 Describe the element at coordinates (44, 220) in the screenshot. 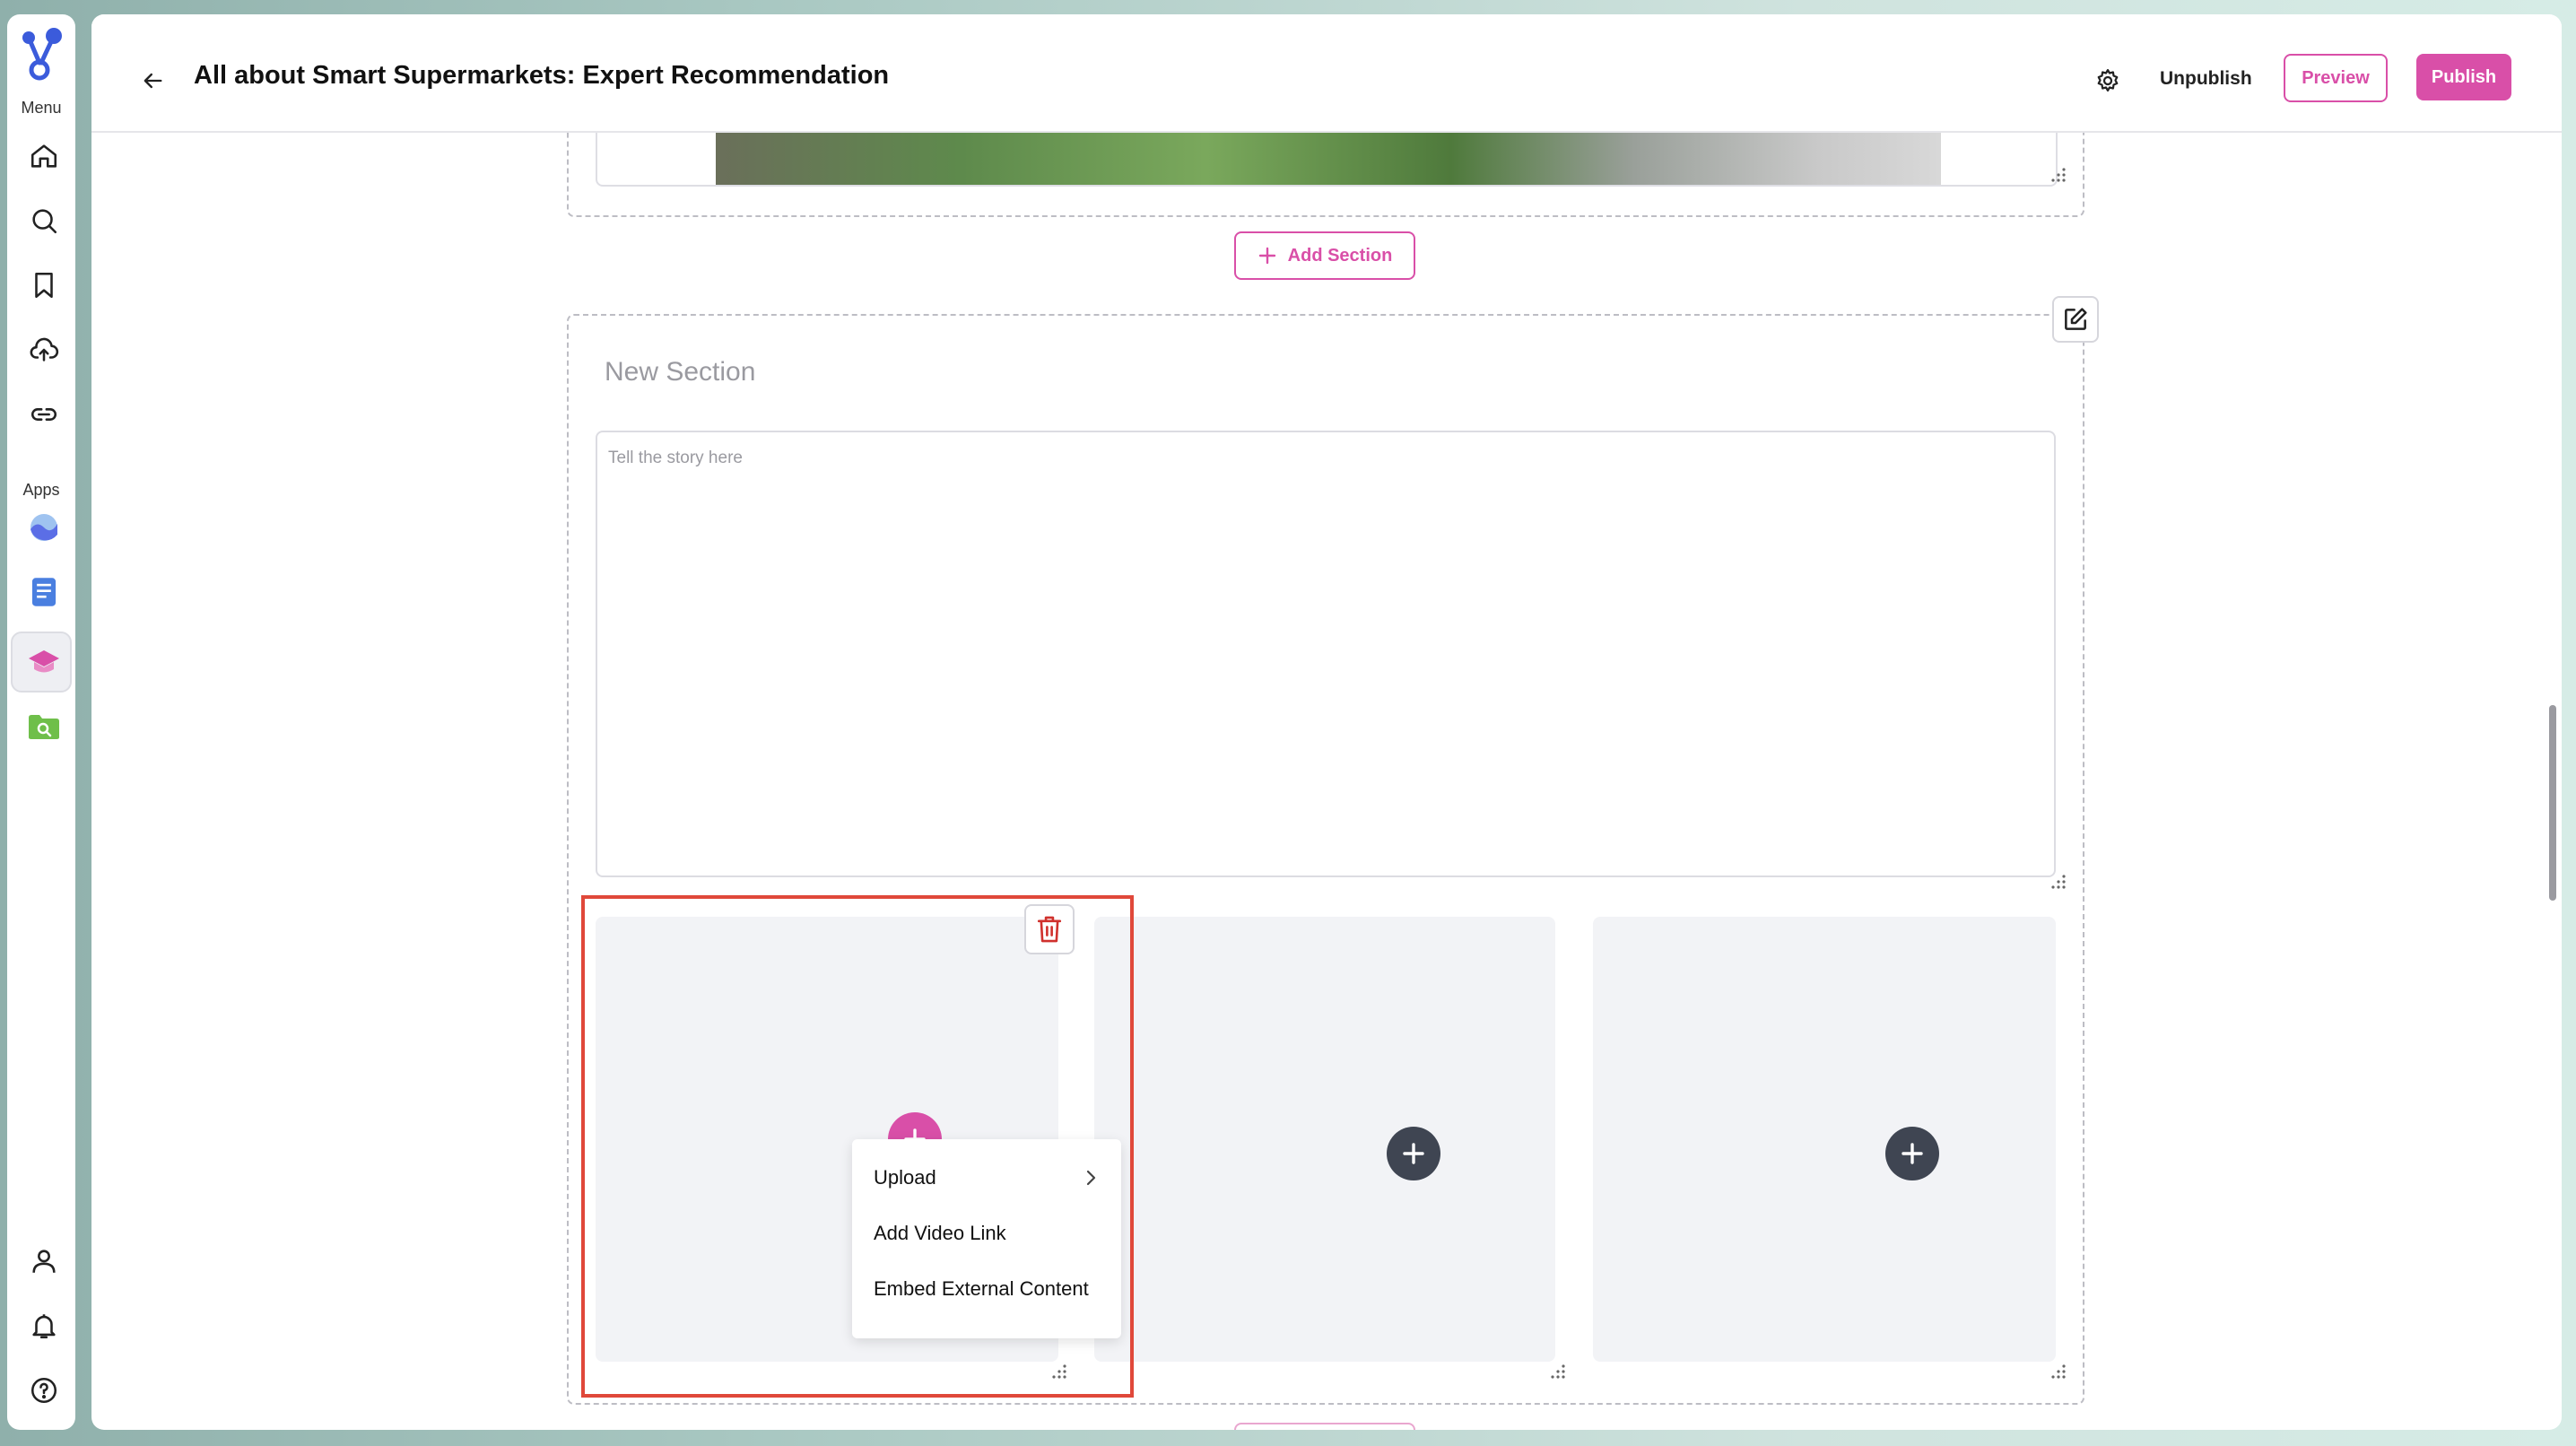

I see `search-icon` at that location.